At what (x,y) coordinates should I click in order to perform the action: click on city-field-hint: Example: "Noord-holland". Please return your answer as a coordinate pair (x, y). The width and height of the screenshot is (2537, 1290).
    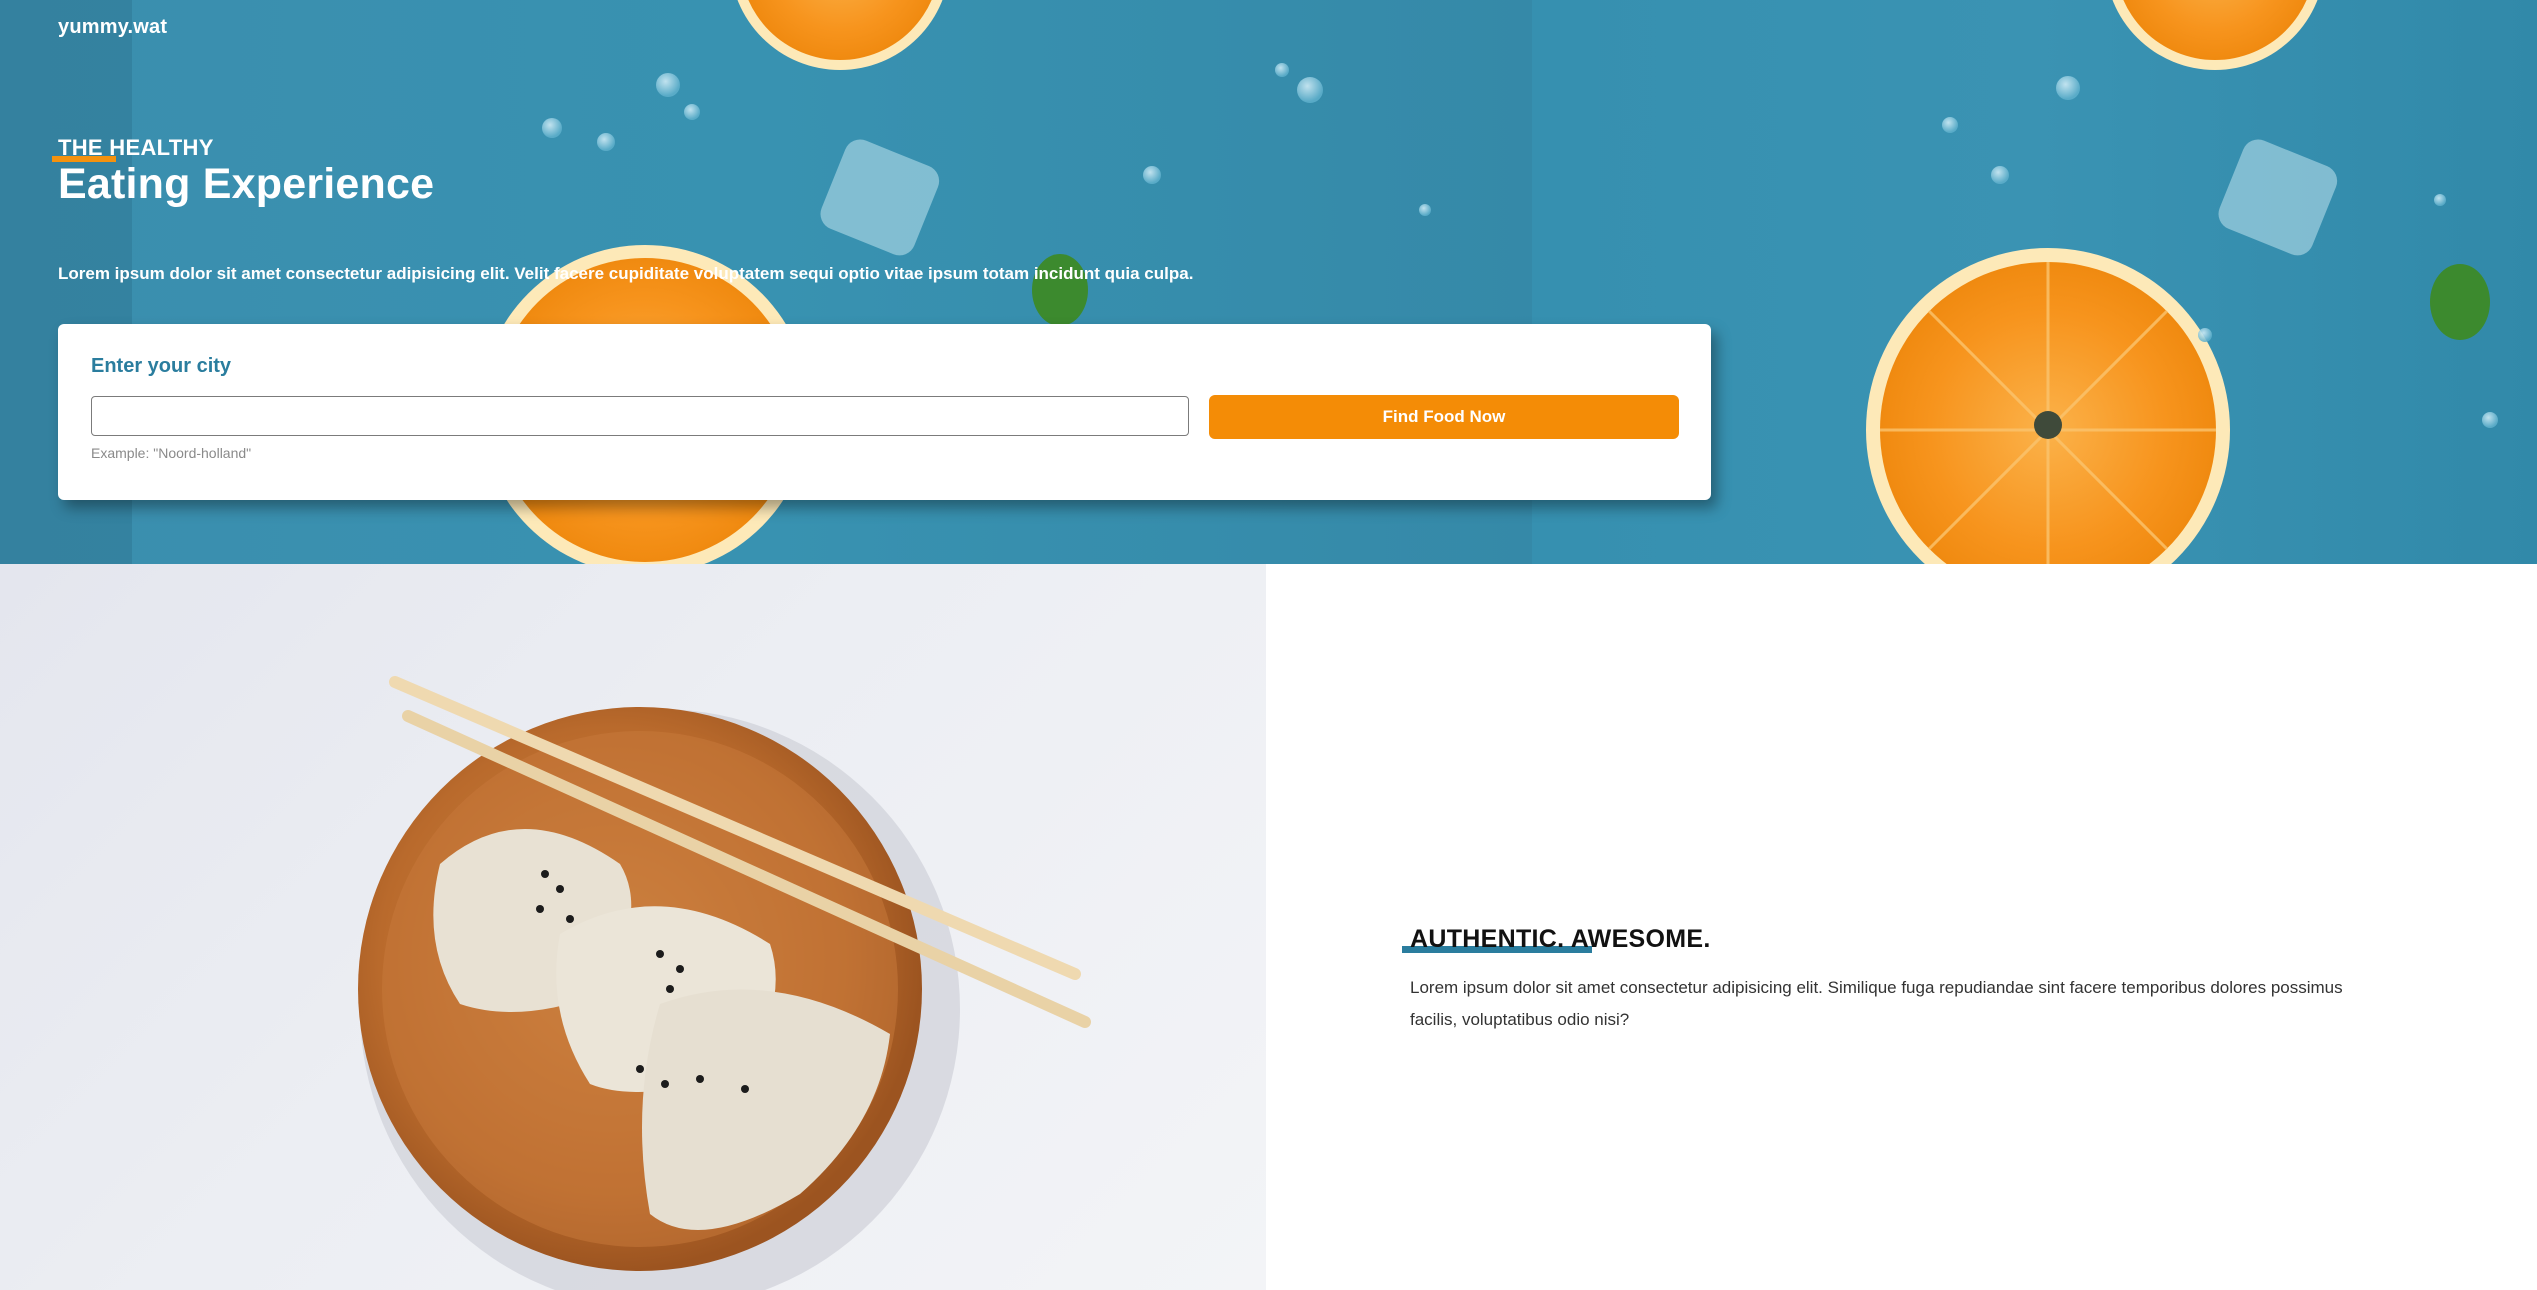
    Looking at the image, I should click on (171, 453).